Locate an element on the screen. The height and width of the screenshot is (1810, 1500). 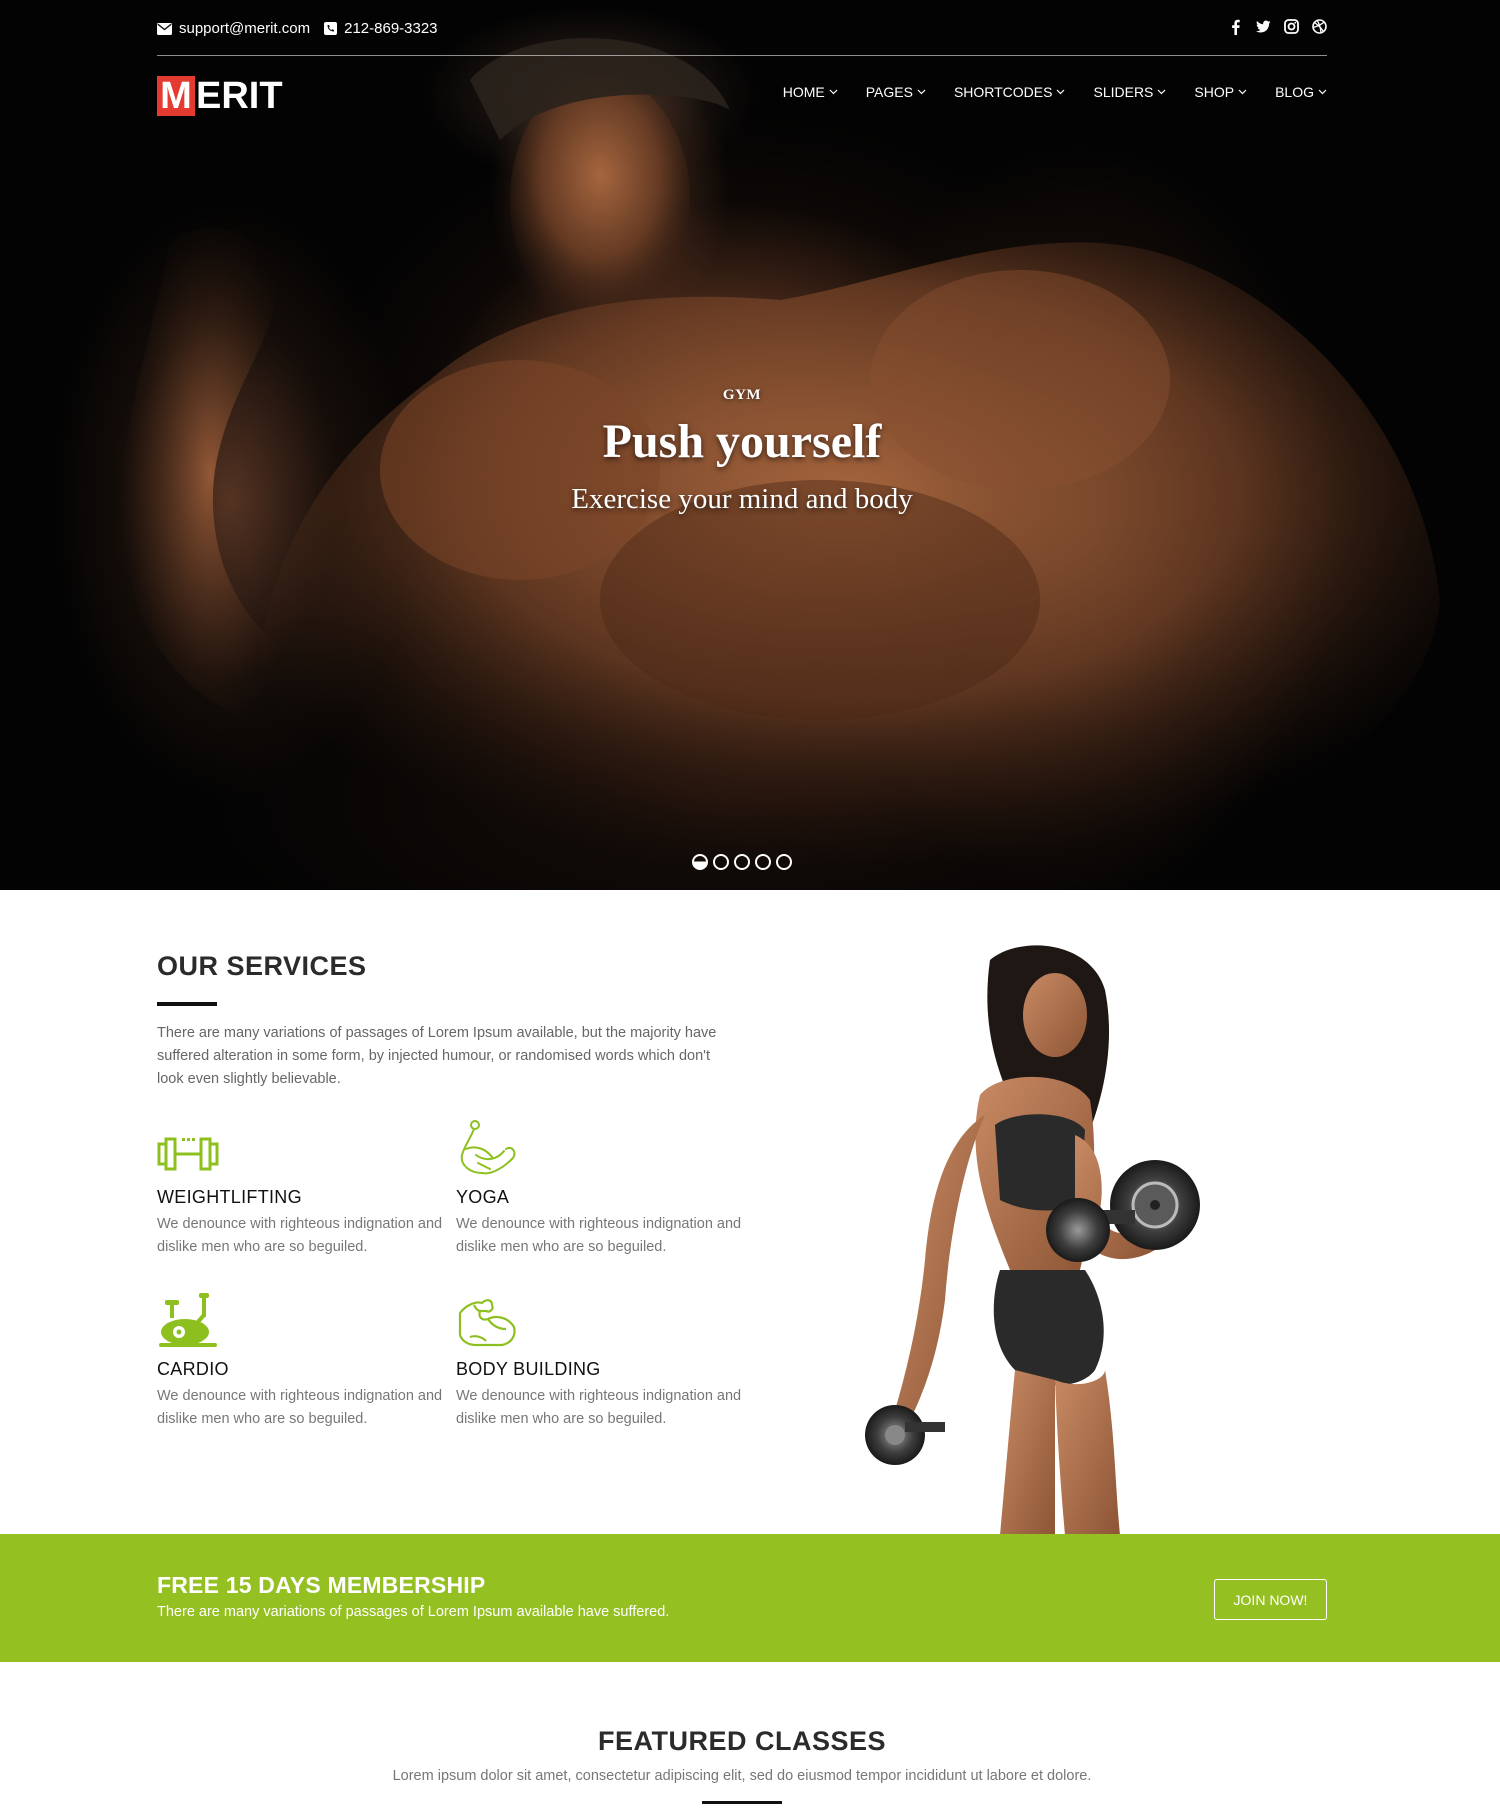
hero-subtitle: Exercise your mind and body is located at coordinates (742, 499).